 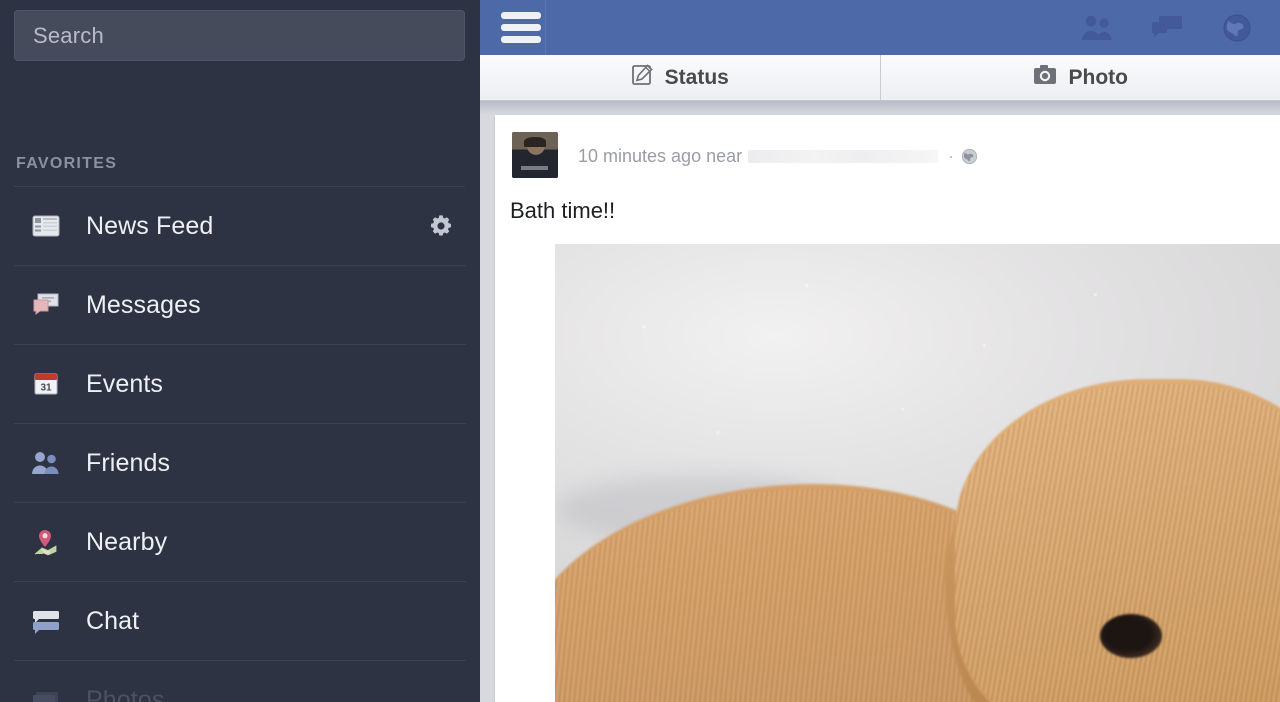 What do you see at coordinates (46, 621) in the screenshot?
I see `chat-icon` at bounding box center [46, 621].